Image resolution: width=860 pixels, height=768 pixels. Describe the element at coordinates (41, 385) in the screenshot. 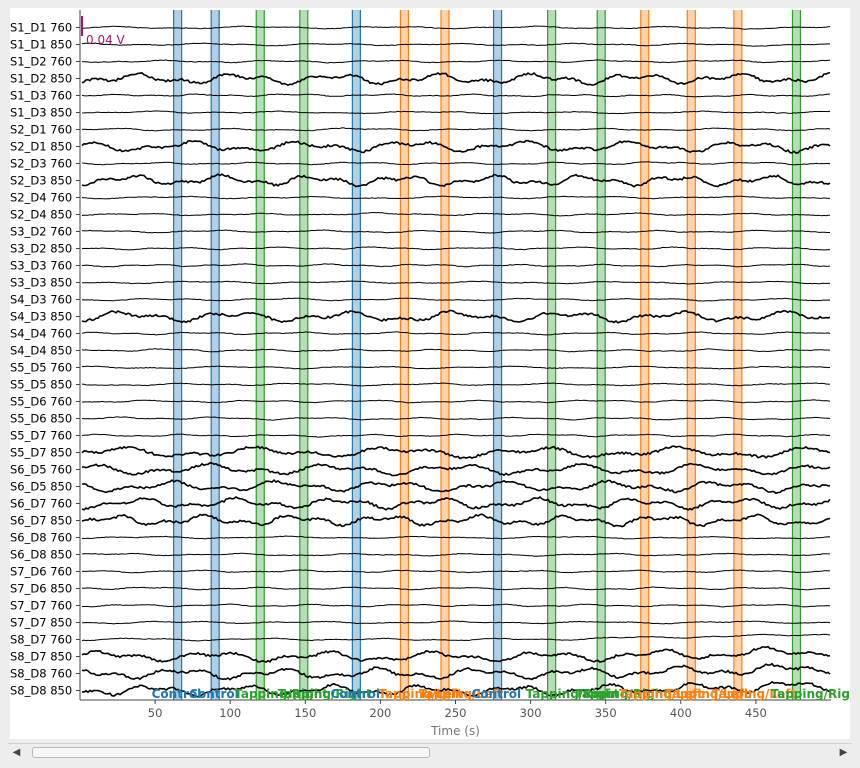

I see `channel-label: S5_D5 850` at that location.